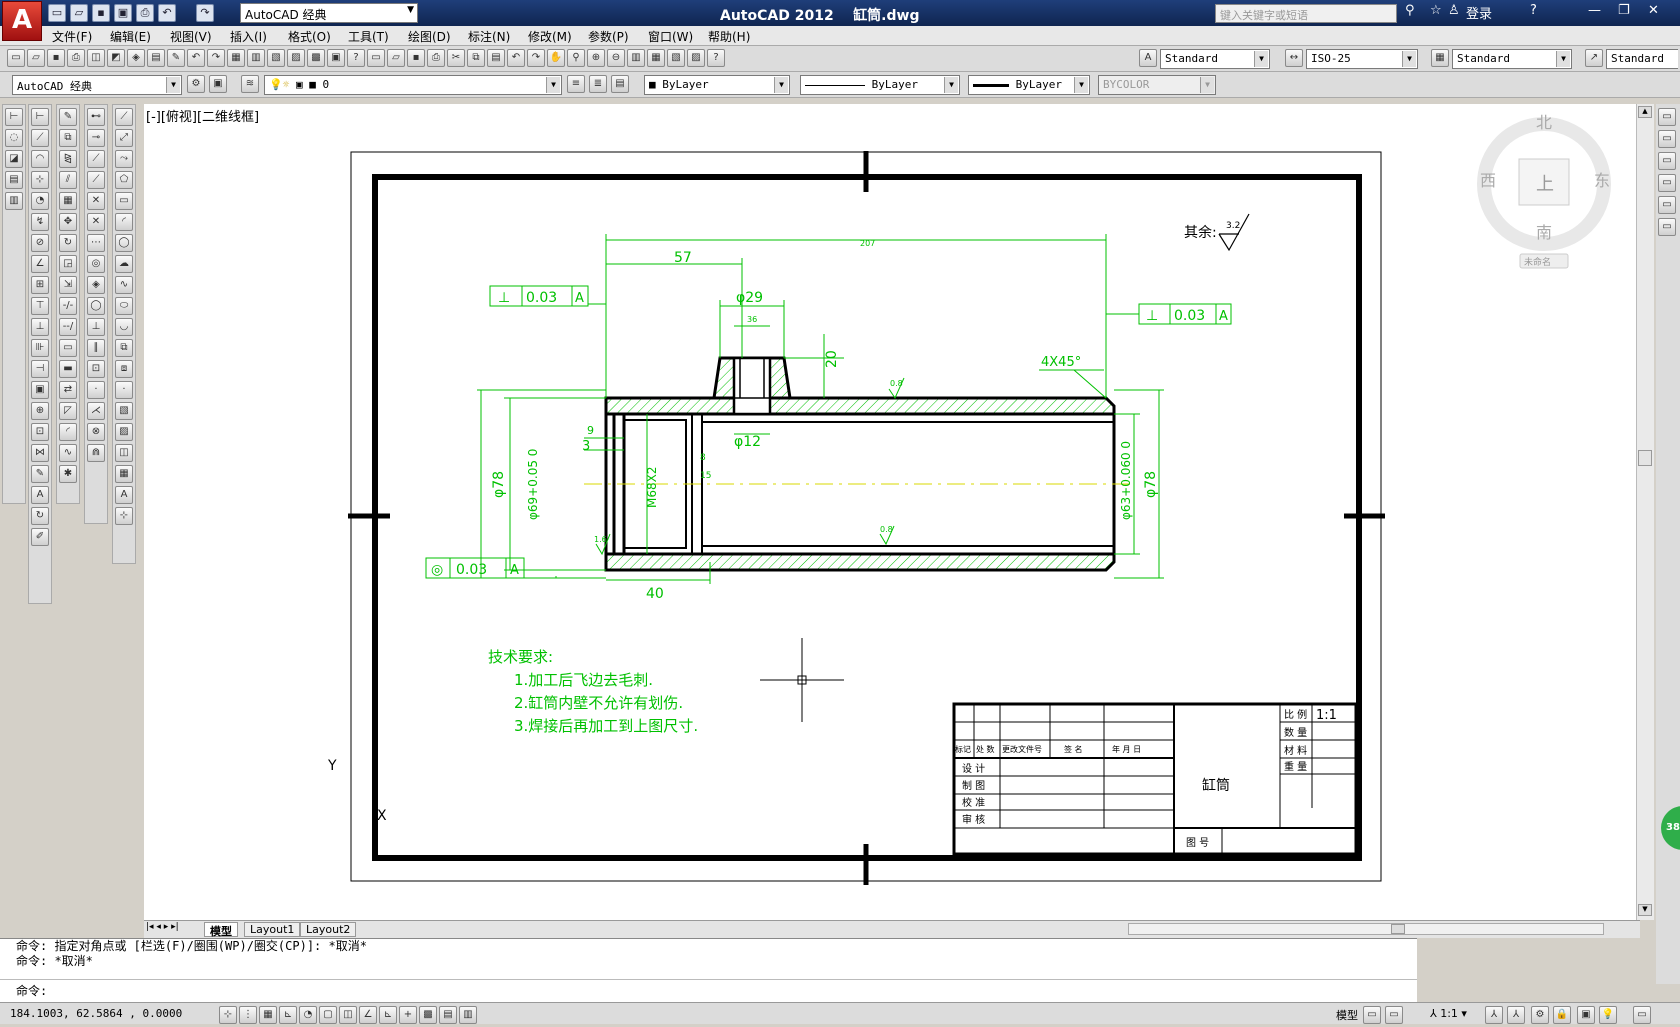  What do you see at coordinates (14, 138) in the screenshot?
I see `area-icon: ◌` at bounding box center [14, 138].